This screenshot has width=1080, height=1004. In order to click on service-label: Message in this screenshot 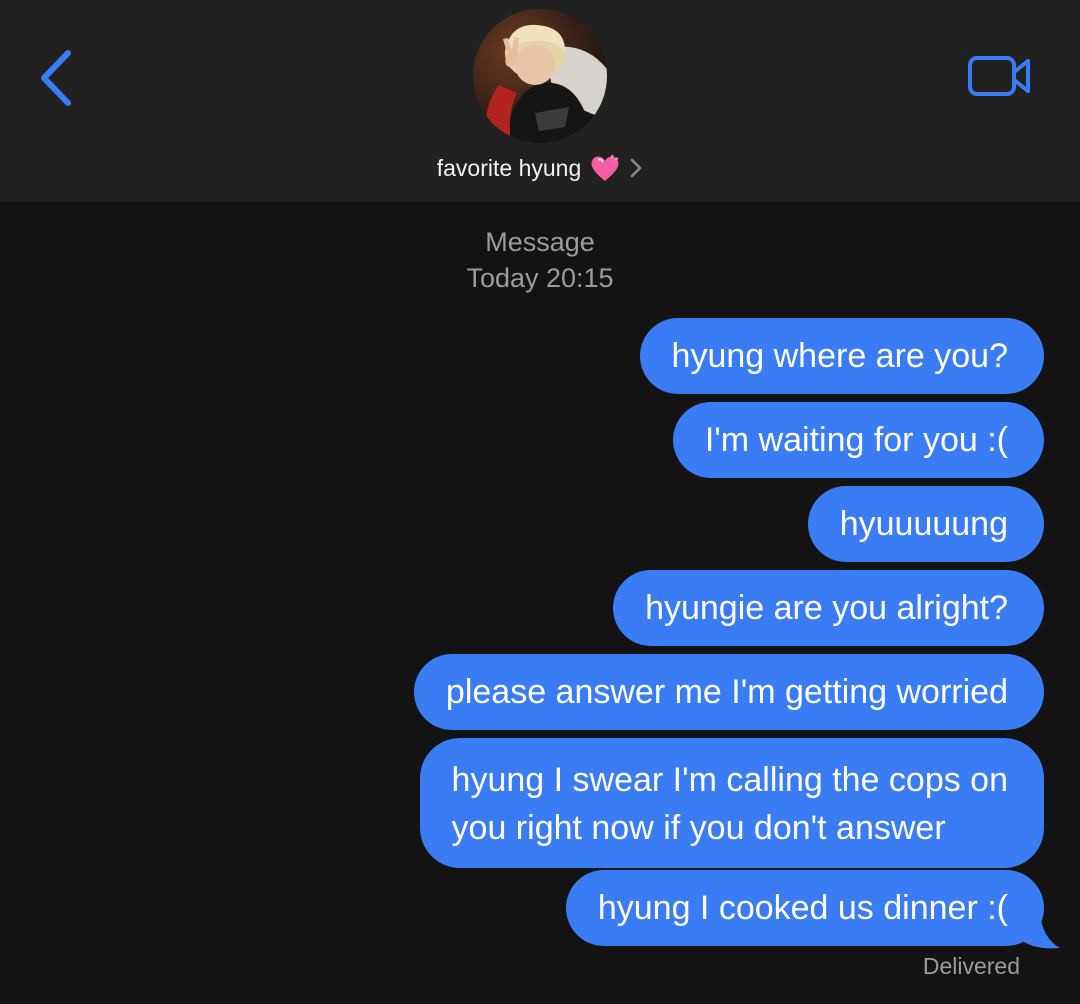, I will do `click(540, 242)`.